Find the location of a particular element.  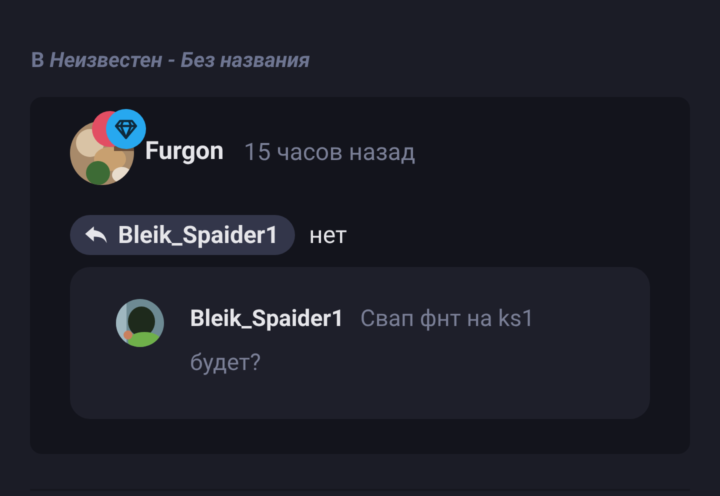

quote-avatar is located at coordinates (140, 322).